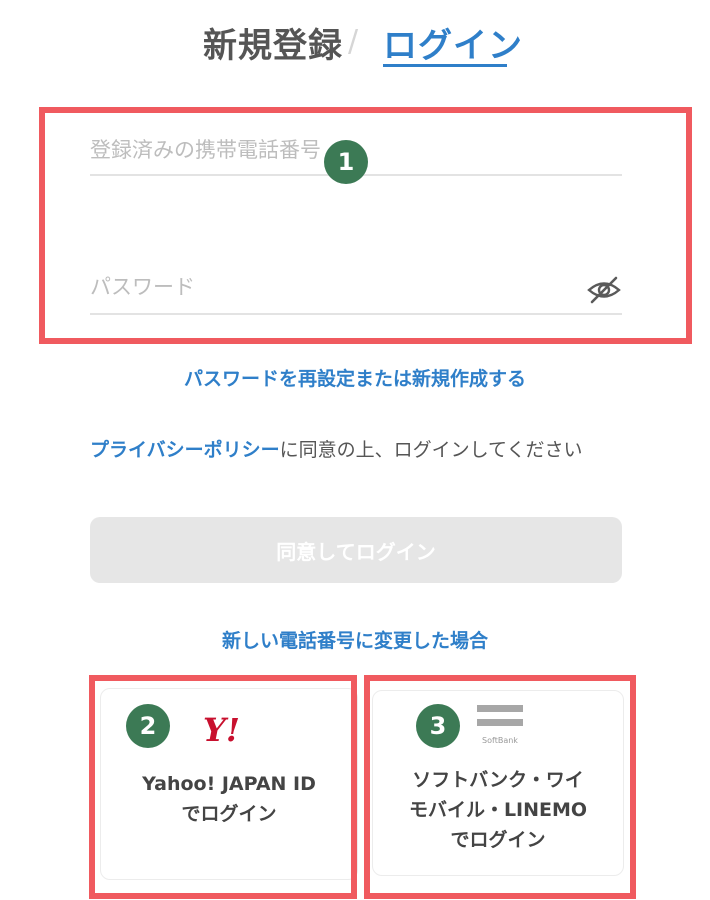  Describe the element at coordinates (273, 42) in the screenshot. I see `tab-register: 新規登録` at that location.